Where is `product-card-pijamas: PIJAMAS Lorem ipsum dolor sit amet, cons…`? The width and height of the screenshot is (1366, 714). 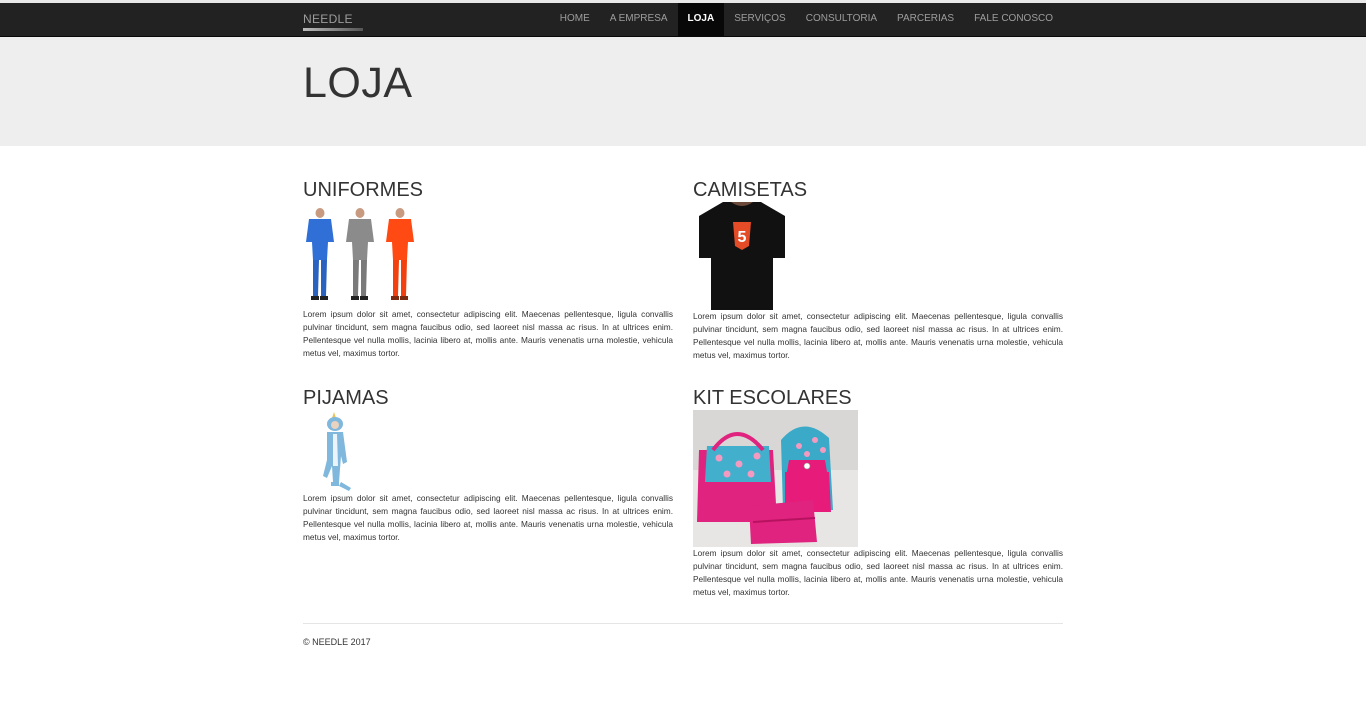
product-card-pijamas: PIJAMAS Lorem ipsum dolor sit amet, cons… is located at coordinates (488, 465).